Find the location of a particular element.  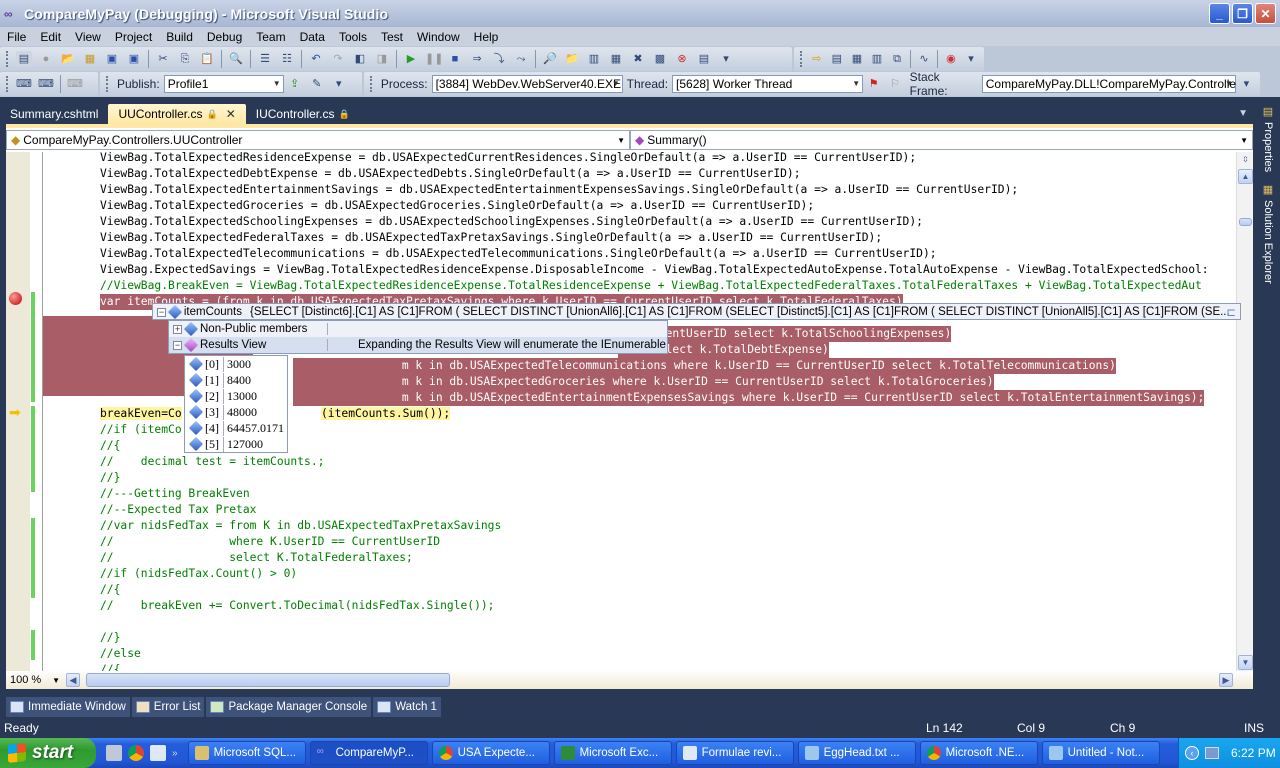

redo-icon: ↷ is located at coordinates (338, 59).